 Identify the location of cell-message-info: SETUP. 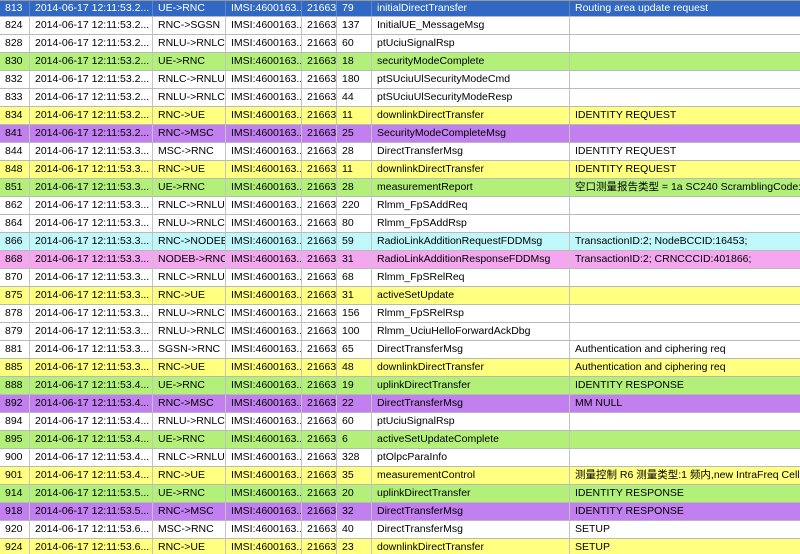
(593, 547).